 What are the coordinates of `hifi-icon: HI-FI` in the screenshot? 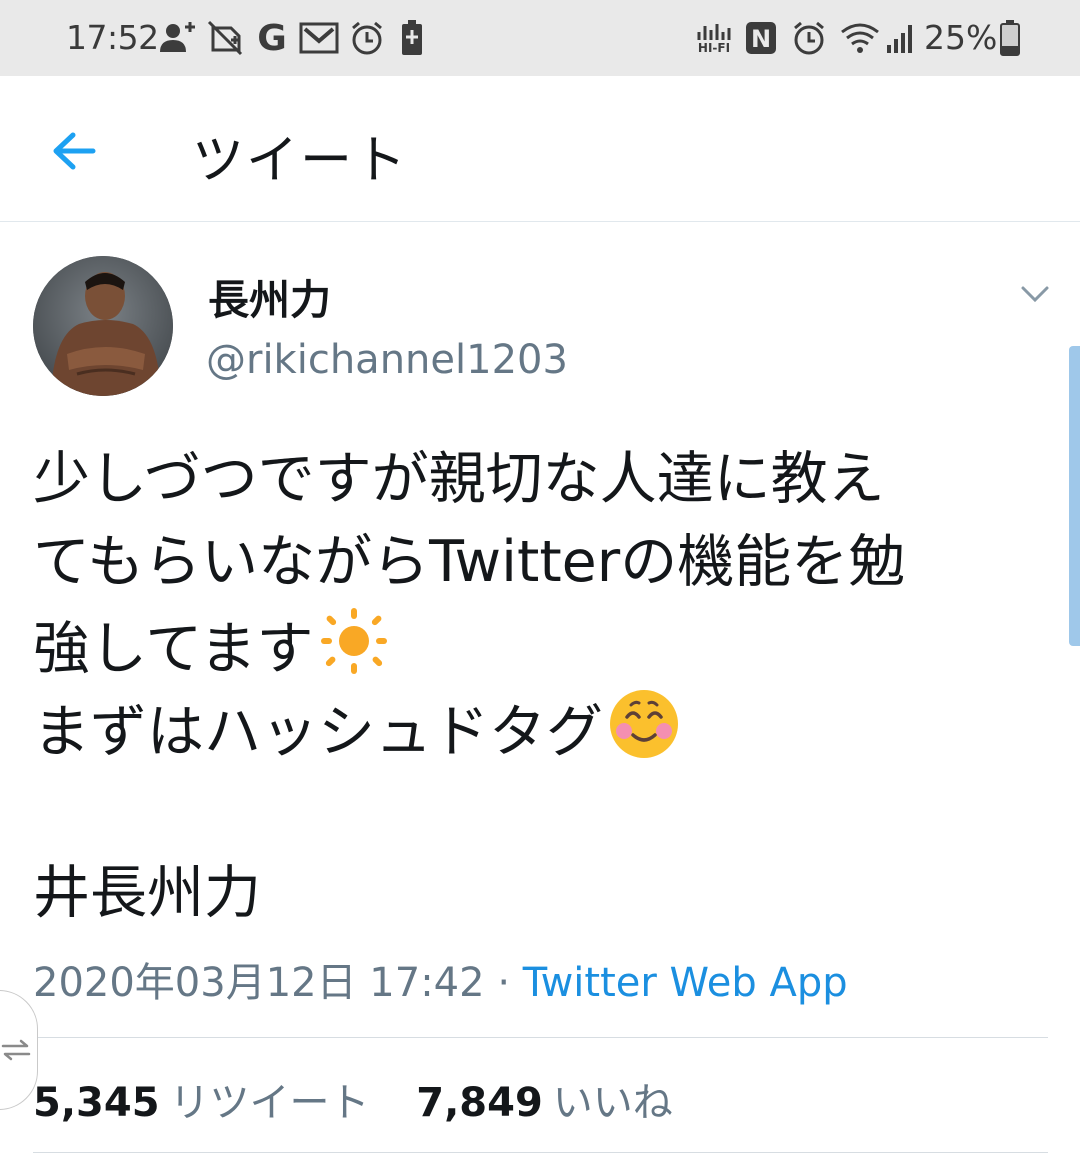 It's located at (714, 38).